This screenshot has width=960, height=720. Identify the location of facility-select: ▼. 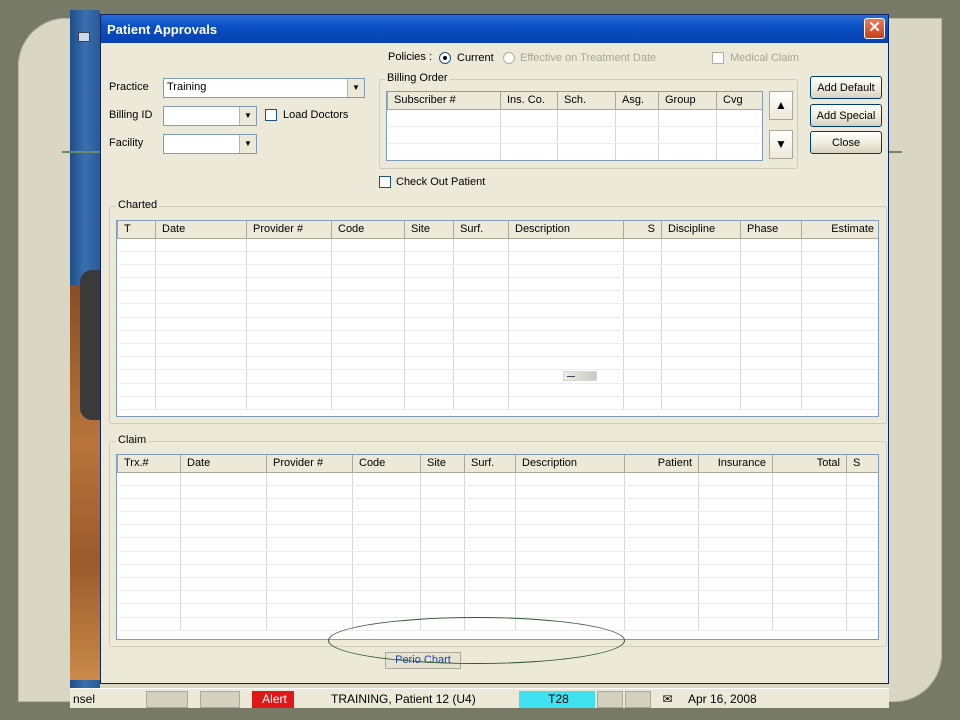
(210, 144).